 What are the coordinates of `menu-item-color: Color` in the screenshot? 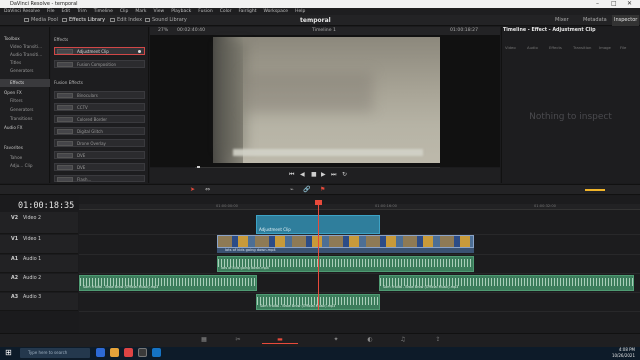 It's located at (226, 11).